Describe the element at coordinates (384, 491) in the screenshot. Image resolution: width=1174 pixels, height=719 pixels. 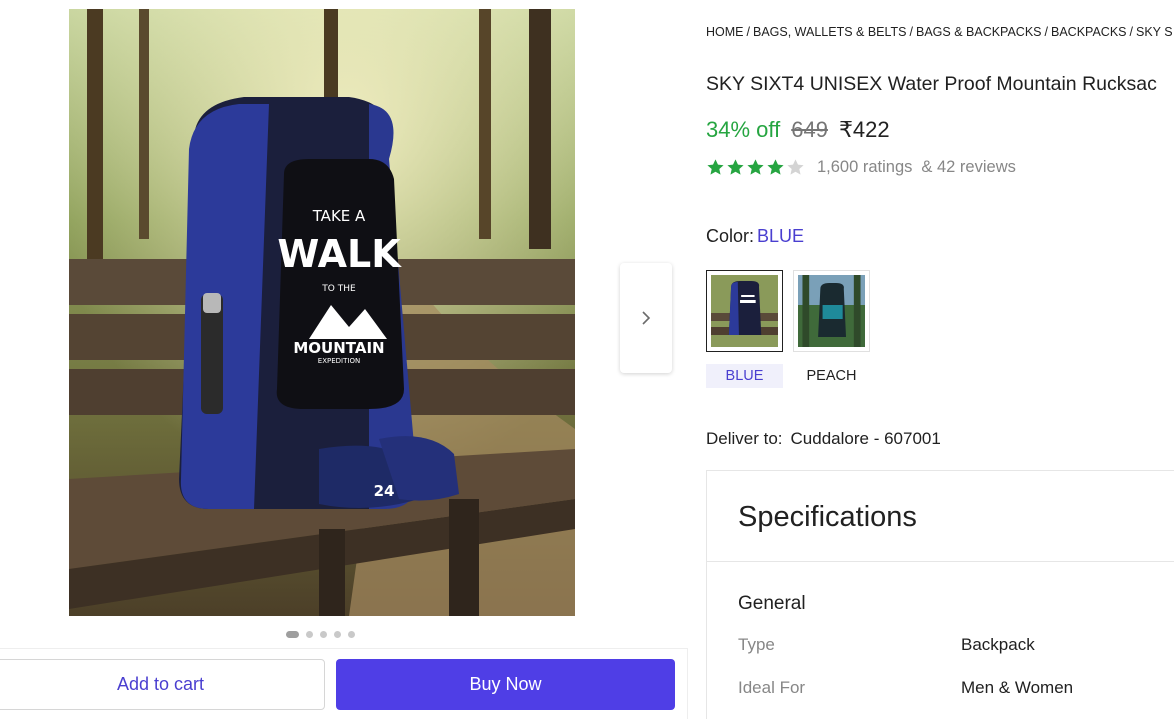
I see `shoe-text: 24` at that location.